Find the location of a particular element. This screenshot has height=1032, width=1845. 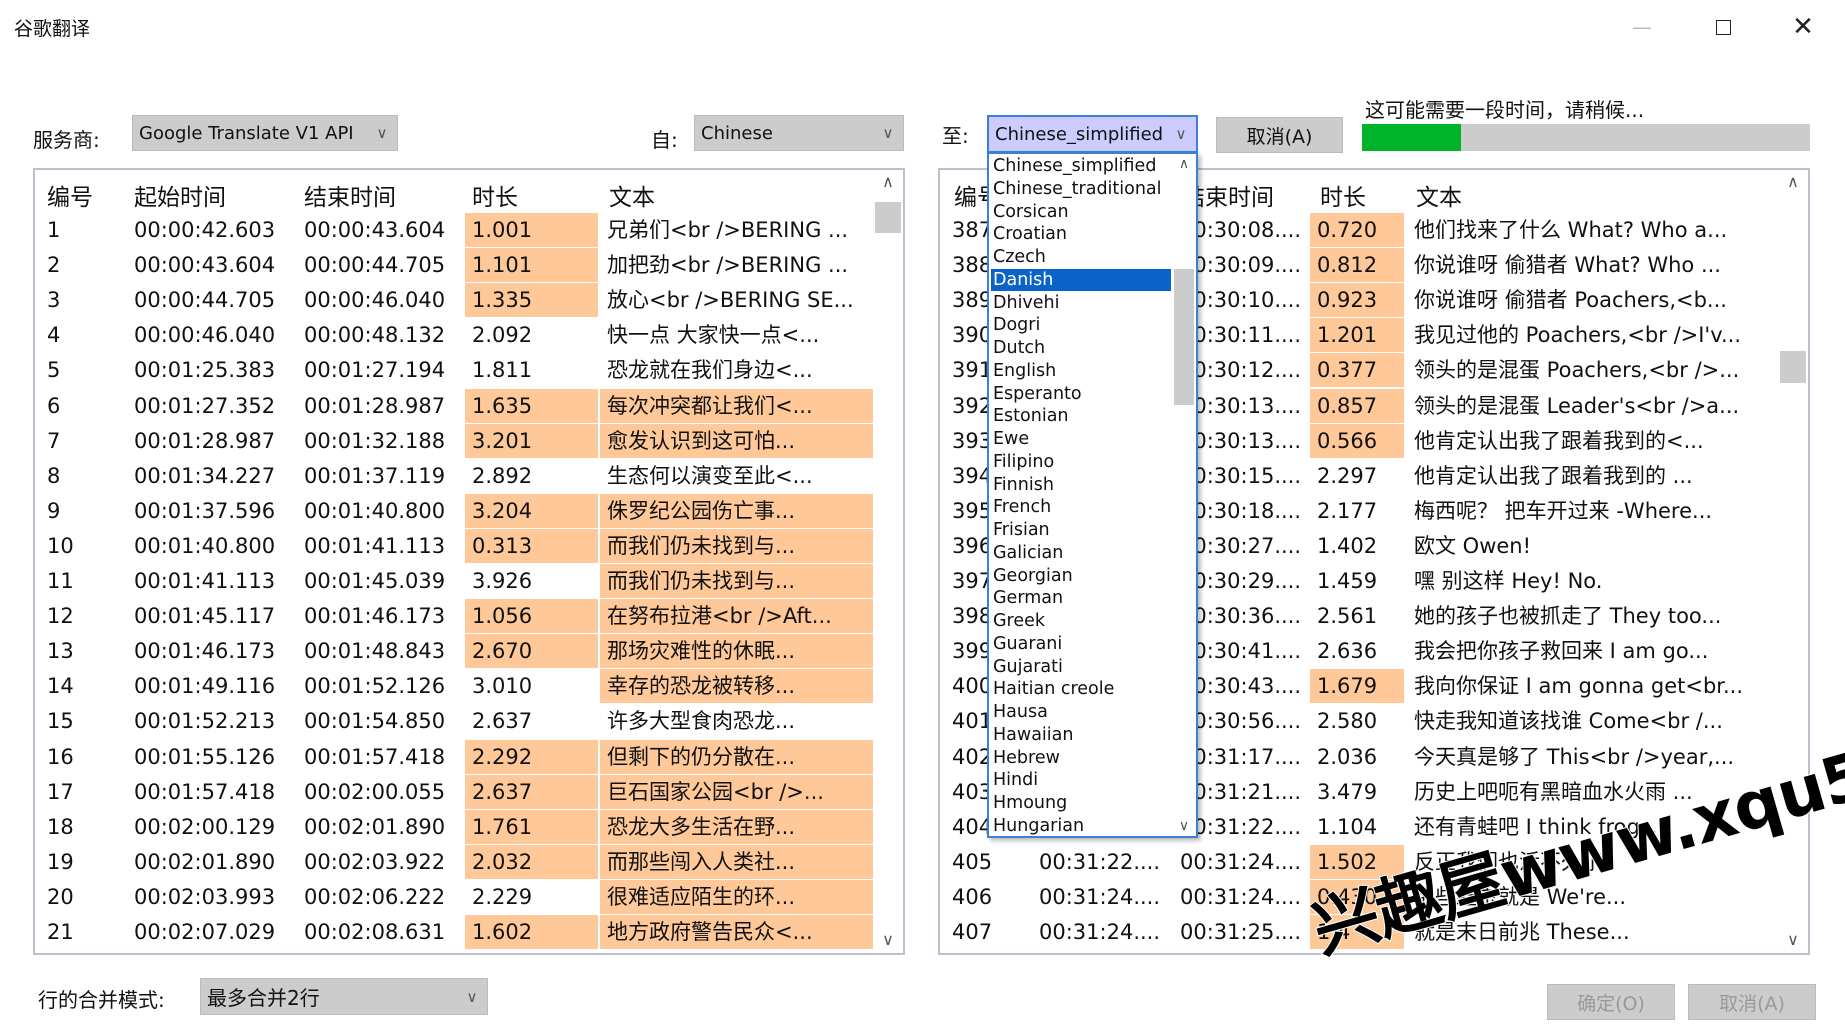

language-option: English is located at coordinates (1081, 371).